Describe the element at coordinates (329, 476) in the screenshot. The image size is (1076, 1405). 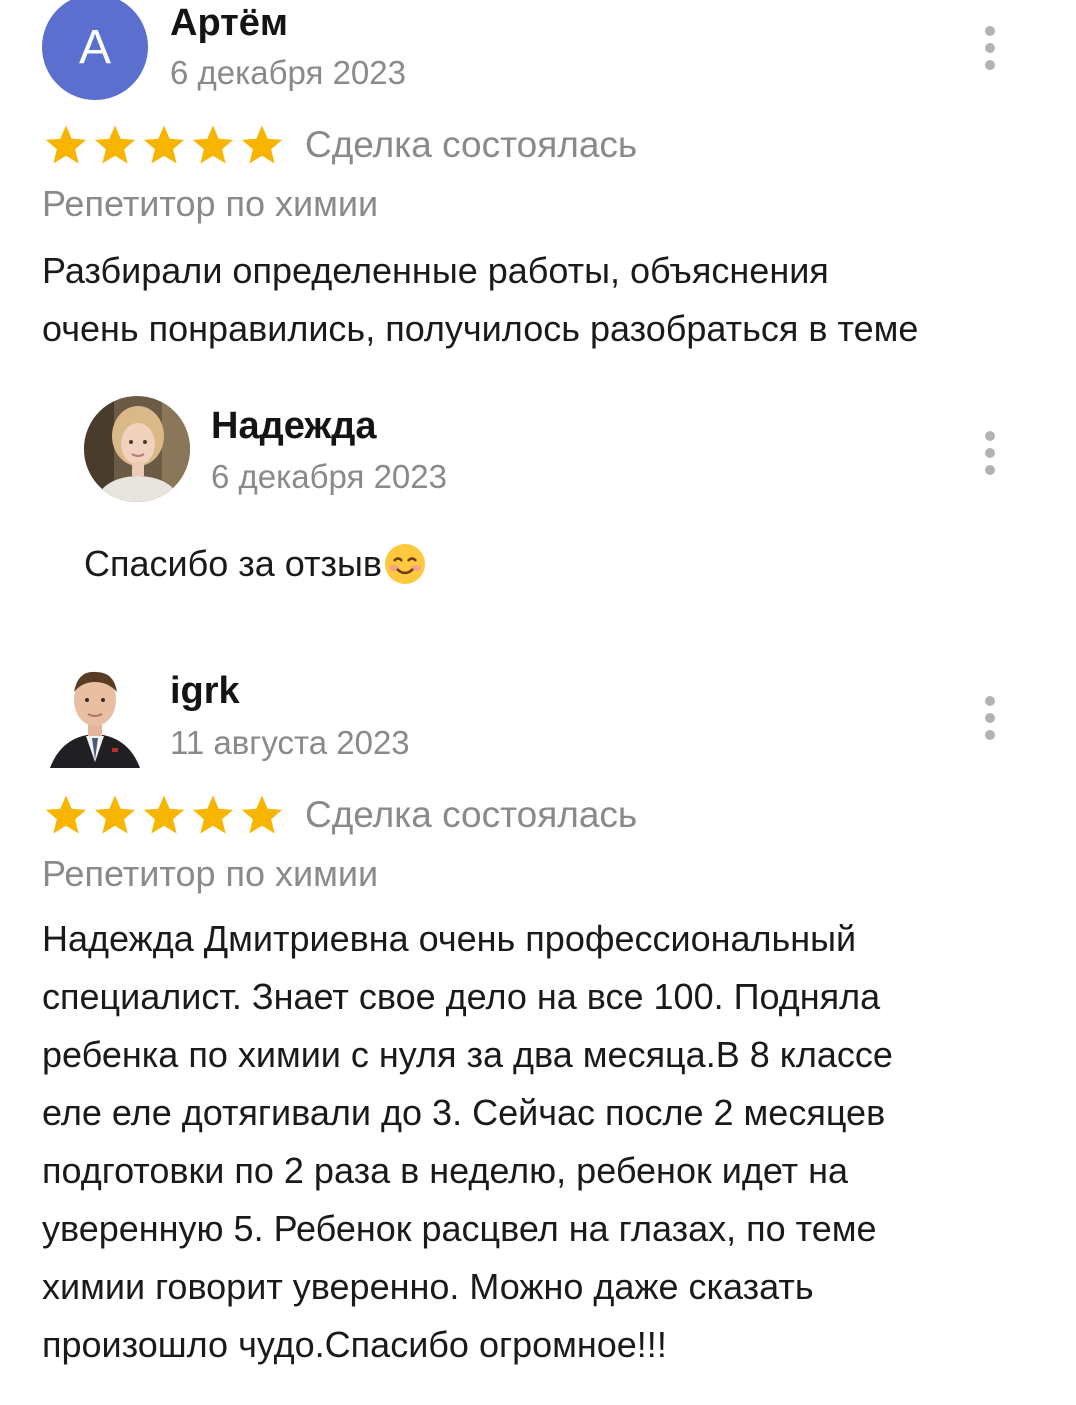
I see `reply-date: 6 декабря 2023` at that location.